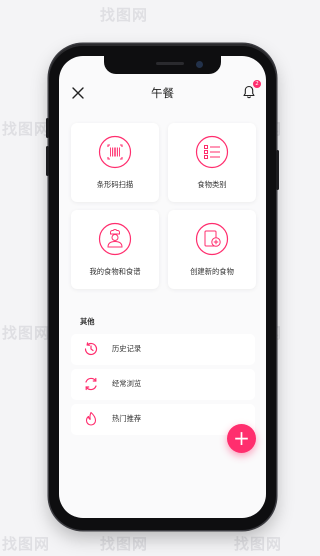  Describe the element at coordinates (212, 152) in the screenshot. I see `category-list-icon` at that location.